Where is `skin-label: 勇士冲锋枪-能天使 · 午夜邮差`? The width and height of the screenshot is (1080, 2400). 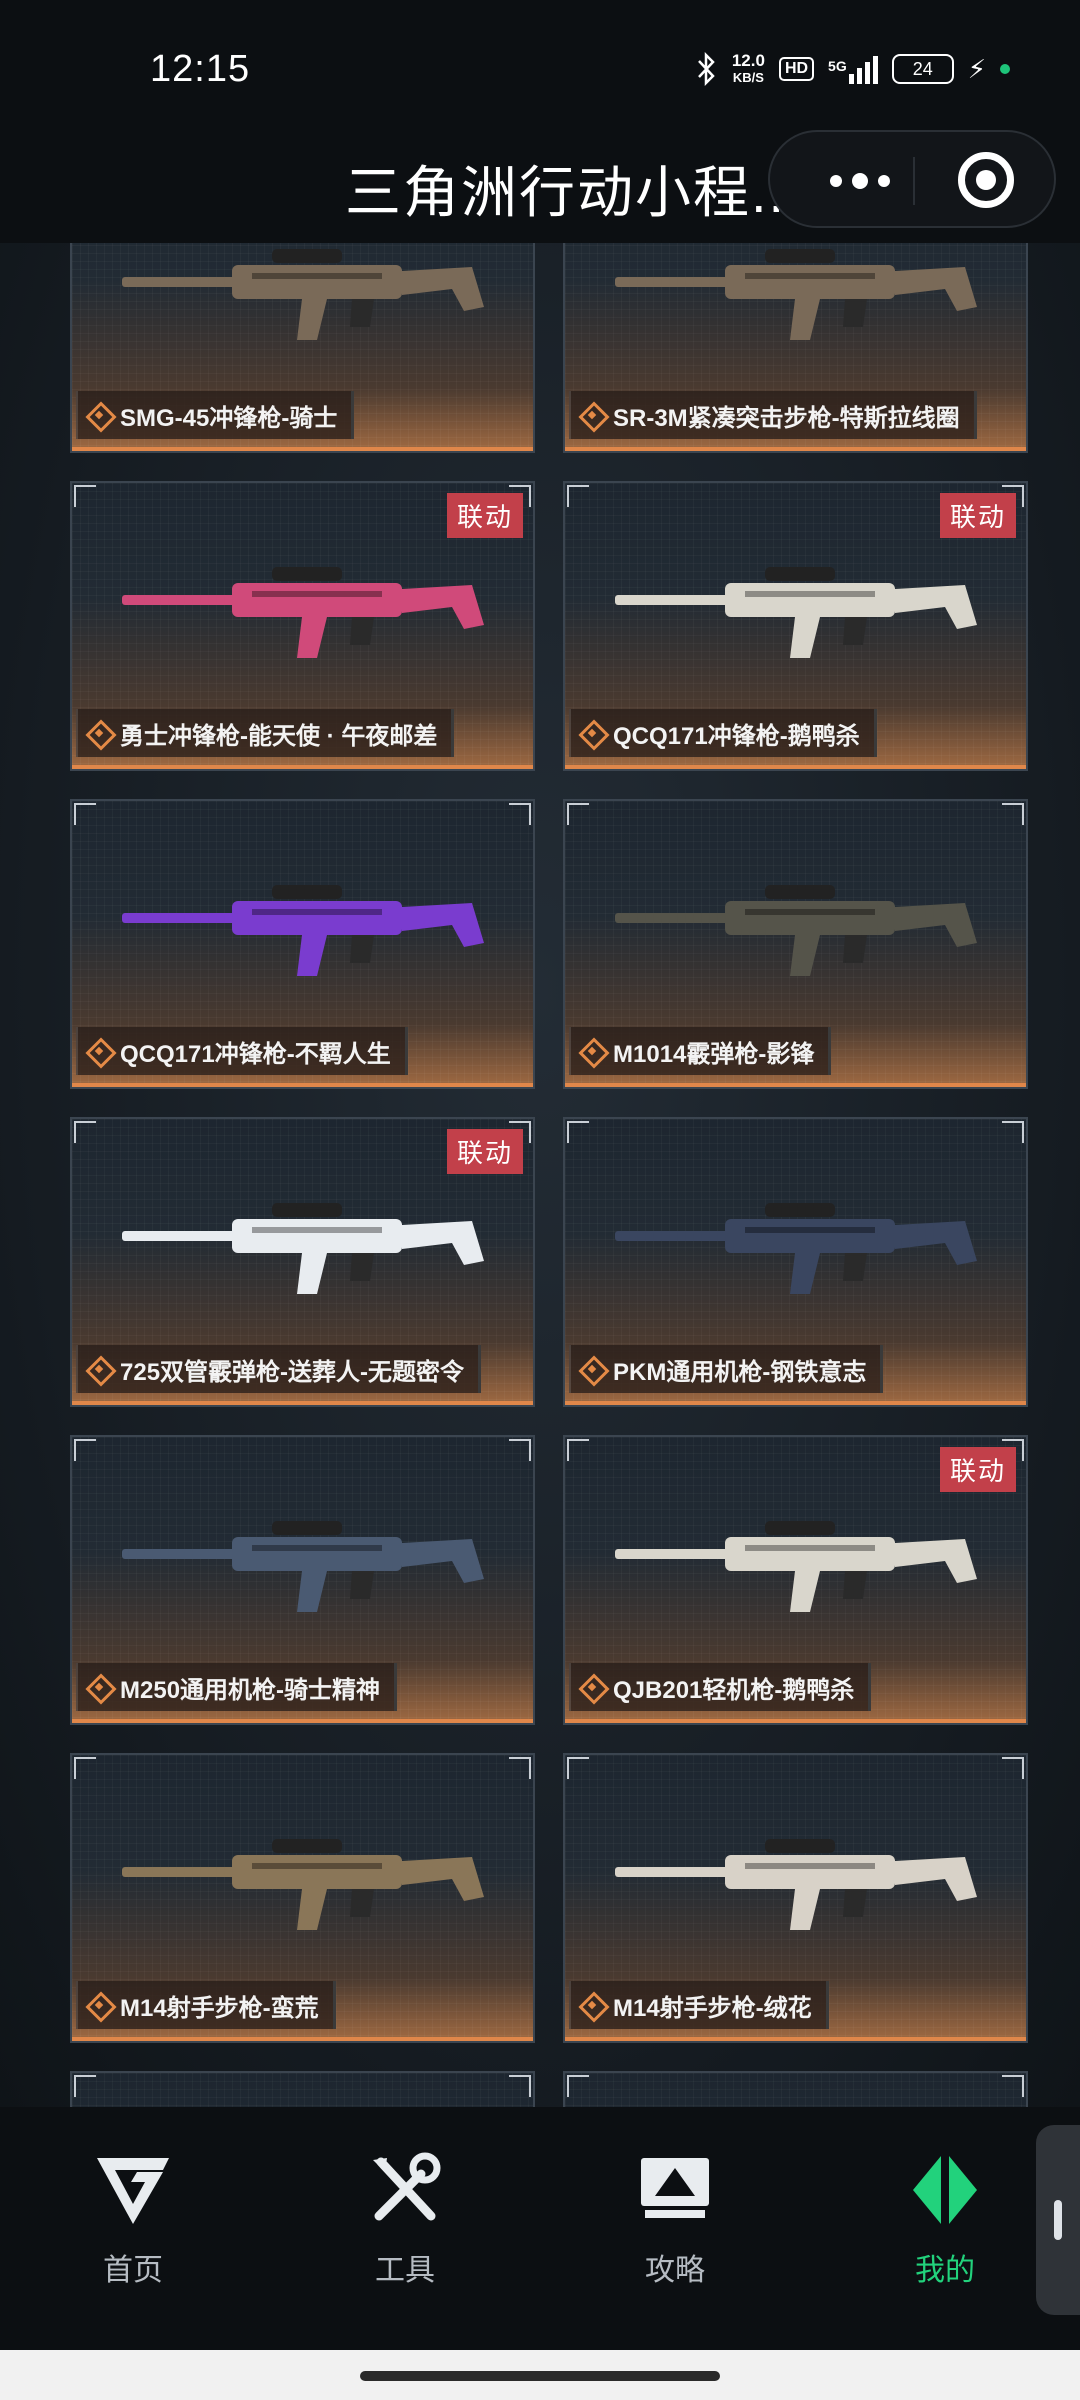
skin-label: 勇士冲锋枪-能天使 · 午夜邮差 is located at coordinates (265, 733).